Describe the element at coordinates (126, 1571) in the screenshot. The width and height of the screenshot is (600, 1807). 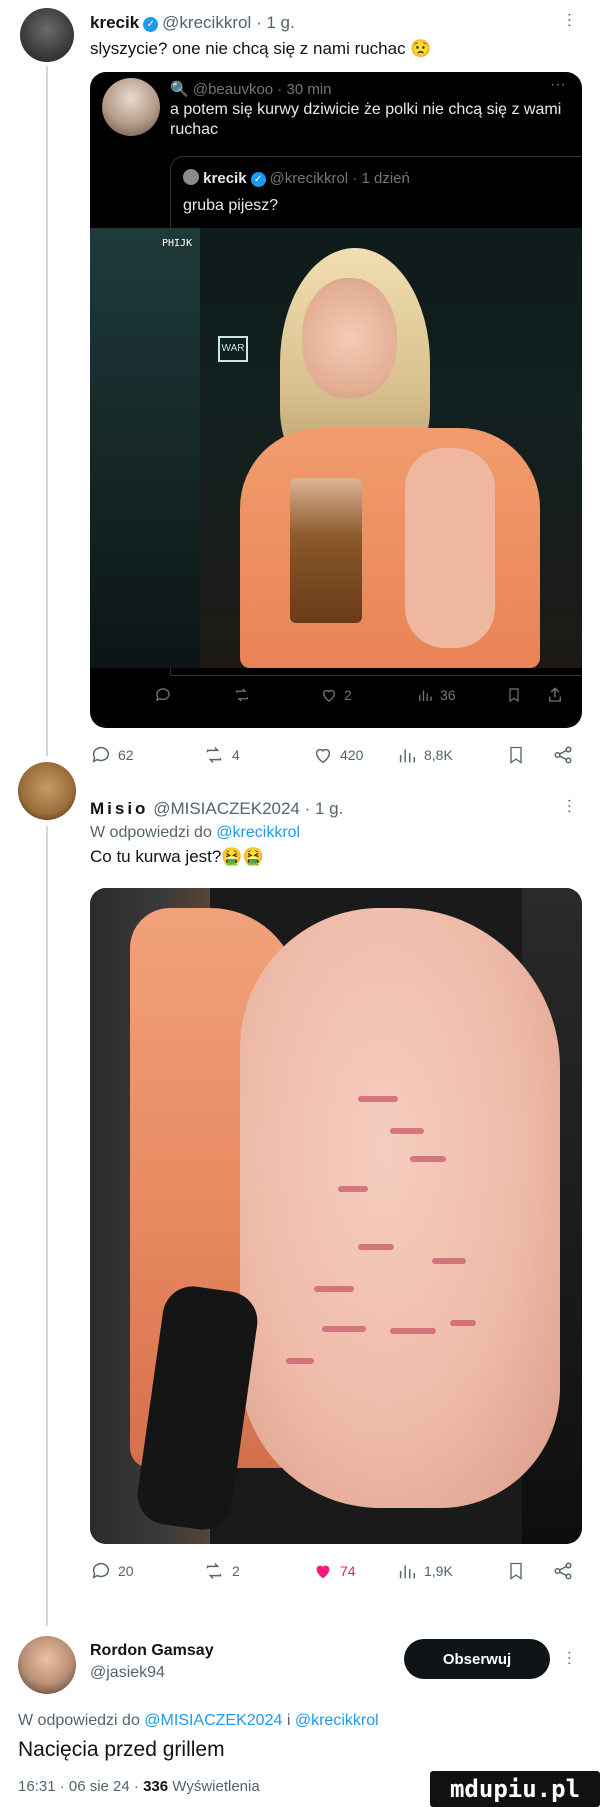
I see `reply-count: 20` at that location.